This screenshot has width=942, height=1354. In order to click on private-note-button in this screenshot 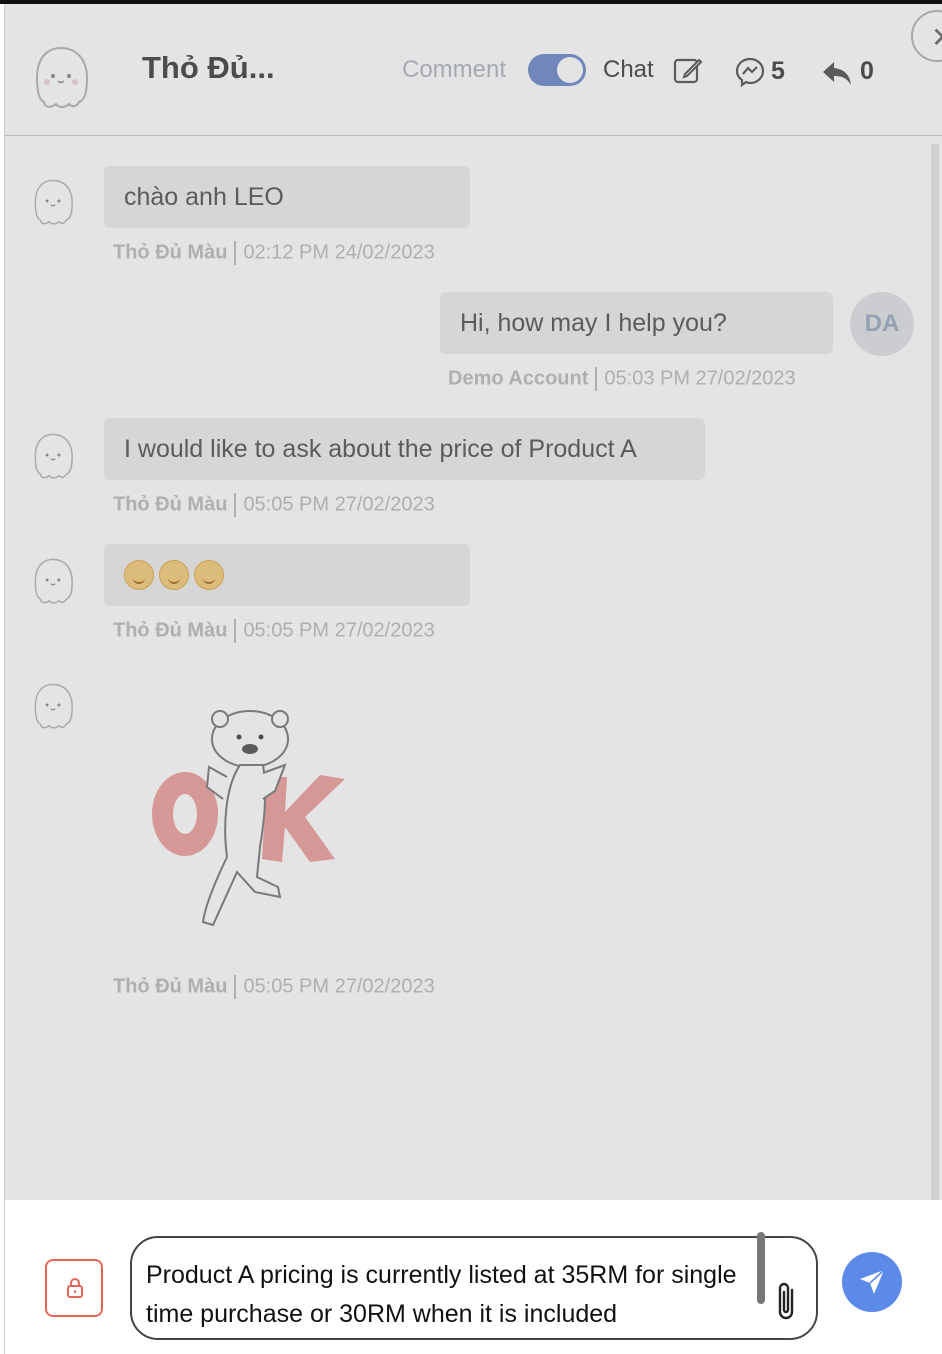, I will do `click(74, 1288)`.